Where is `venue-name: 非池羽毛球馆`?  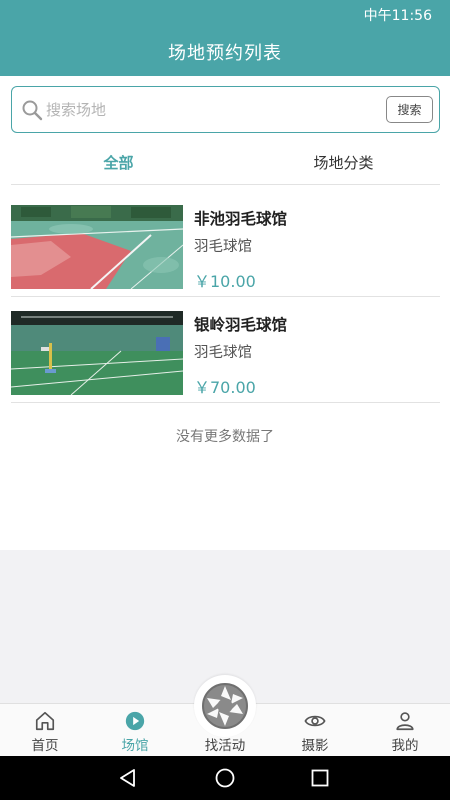 venue-name: 非池羽毛球馆 is located at coordinates (241, 219).